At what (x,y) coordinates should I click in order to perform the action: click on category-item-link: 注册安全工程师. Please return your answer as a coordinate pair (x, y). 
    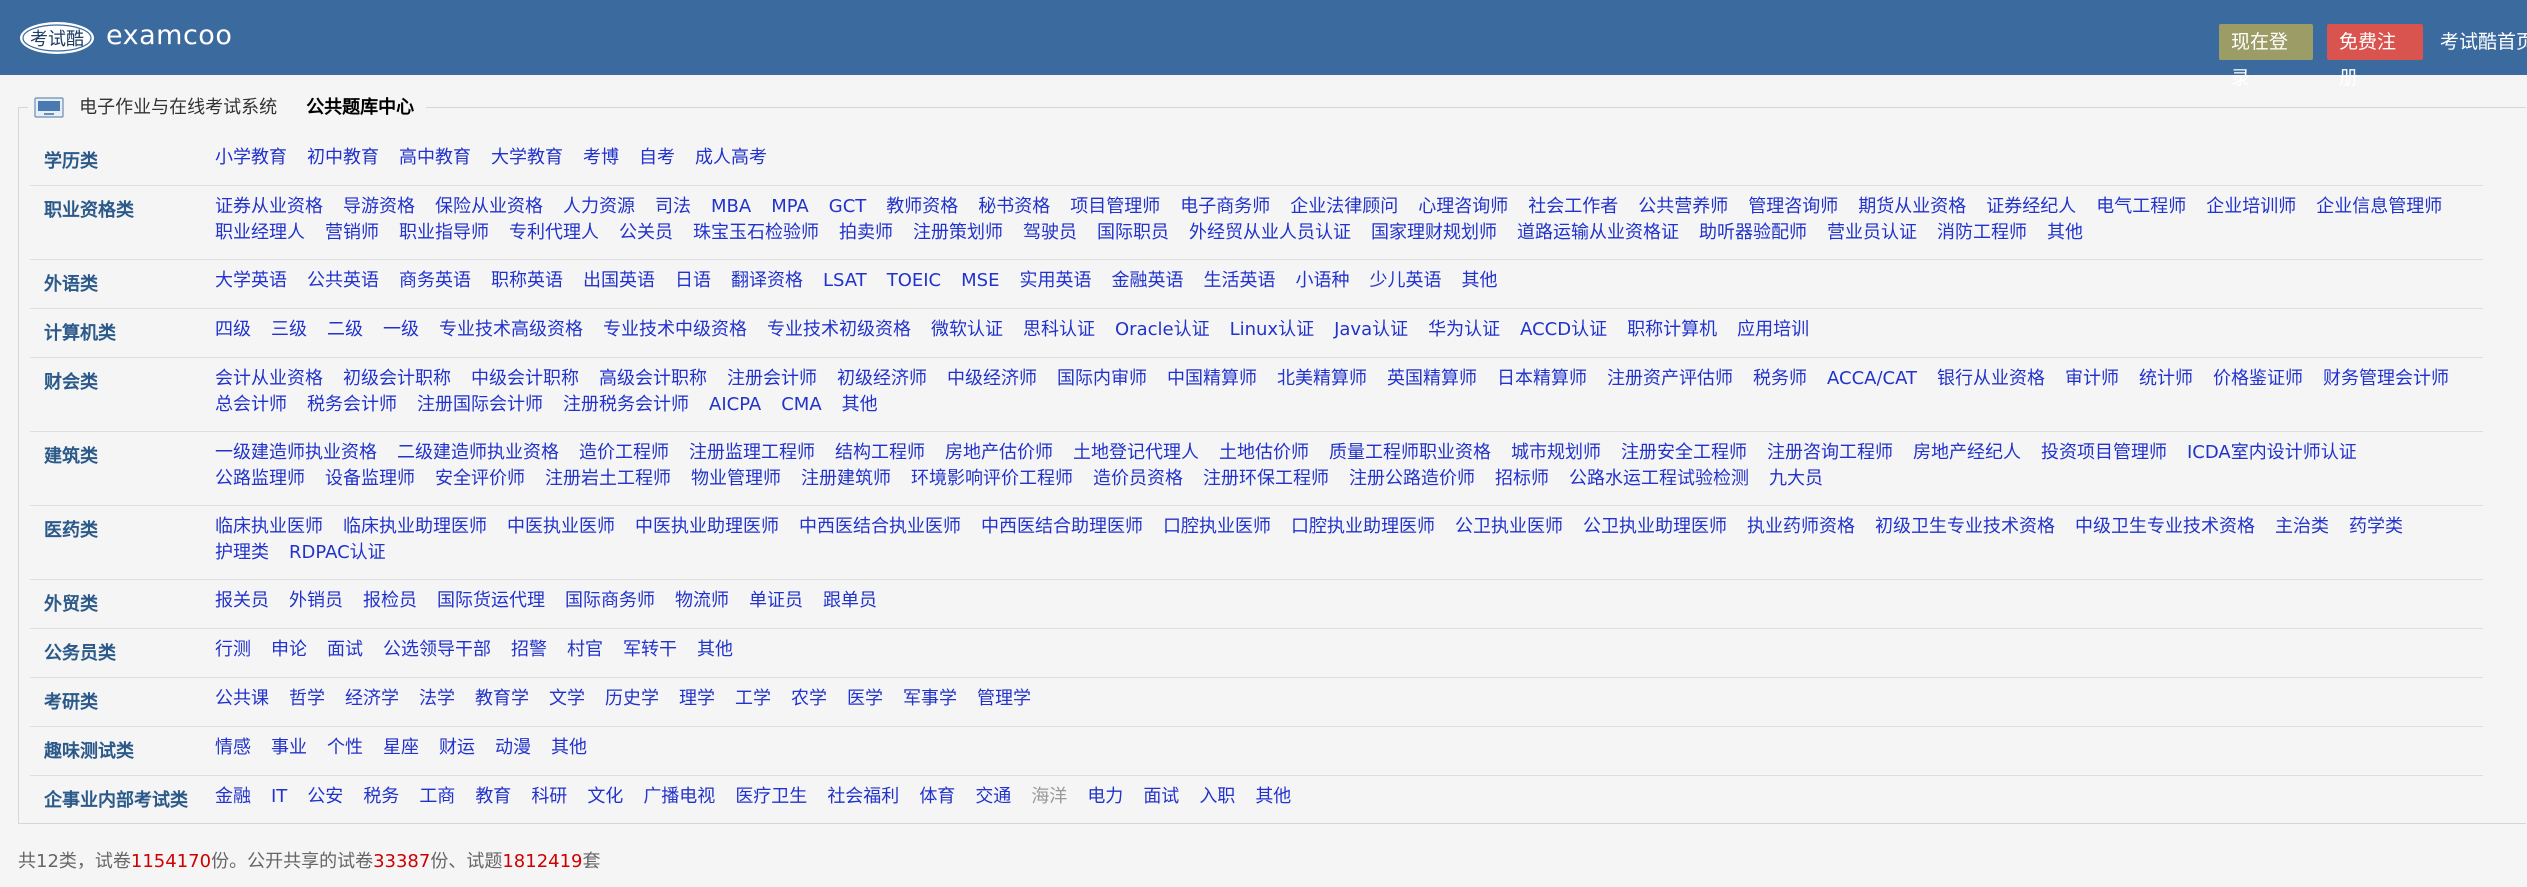
    Looking at the image, I should click on (1684, 453).